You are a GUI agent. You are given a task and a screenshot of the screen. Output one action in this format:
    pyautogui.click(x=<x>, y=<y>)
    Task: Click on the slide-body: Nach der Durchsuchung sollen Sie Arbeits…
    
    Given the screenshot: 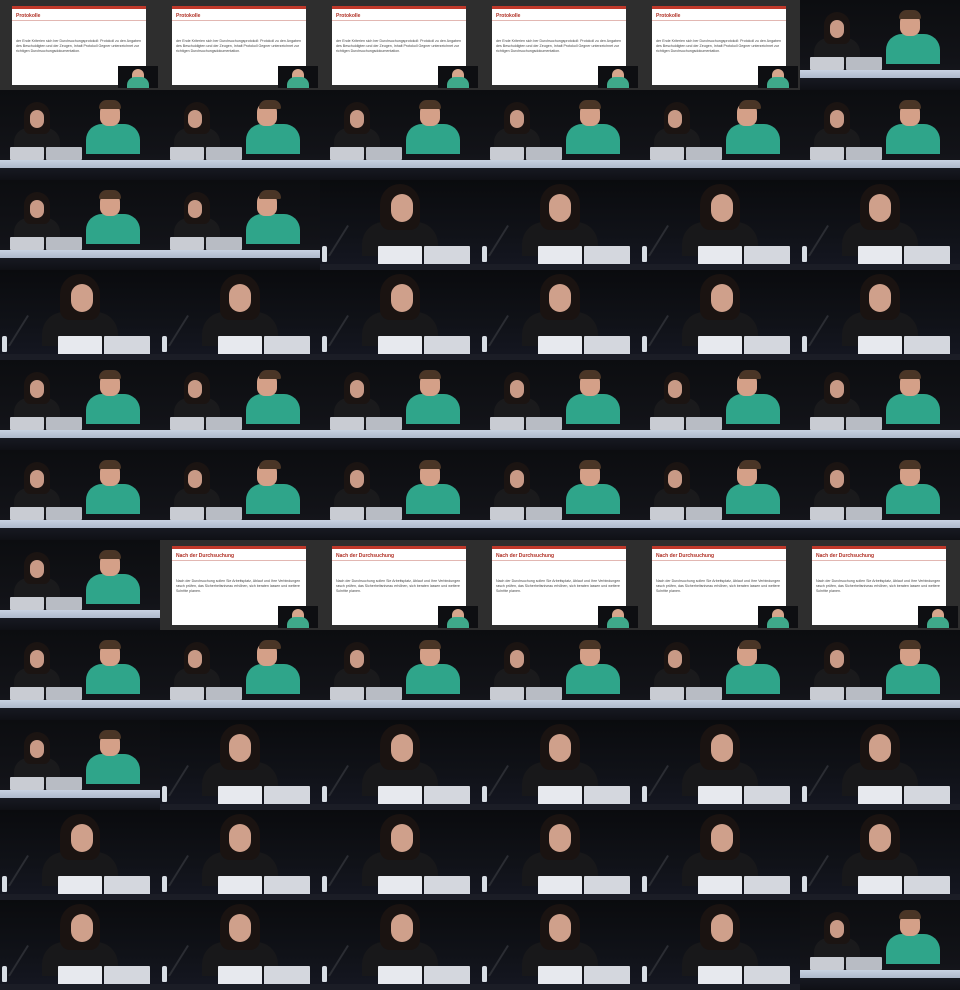 What is the action you would take?
    pyautogui.click(x=558, y=586)
    